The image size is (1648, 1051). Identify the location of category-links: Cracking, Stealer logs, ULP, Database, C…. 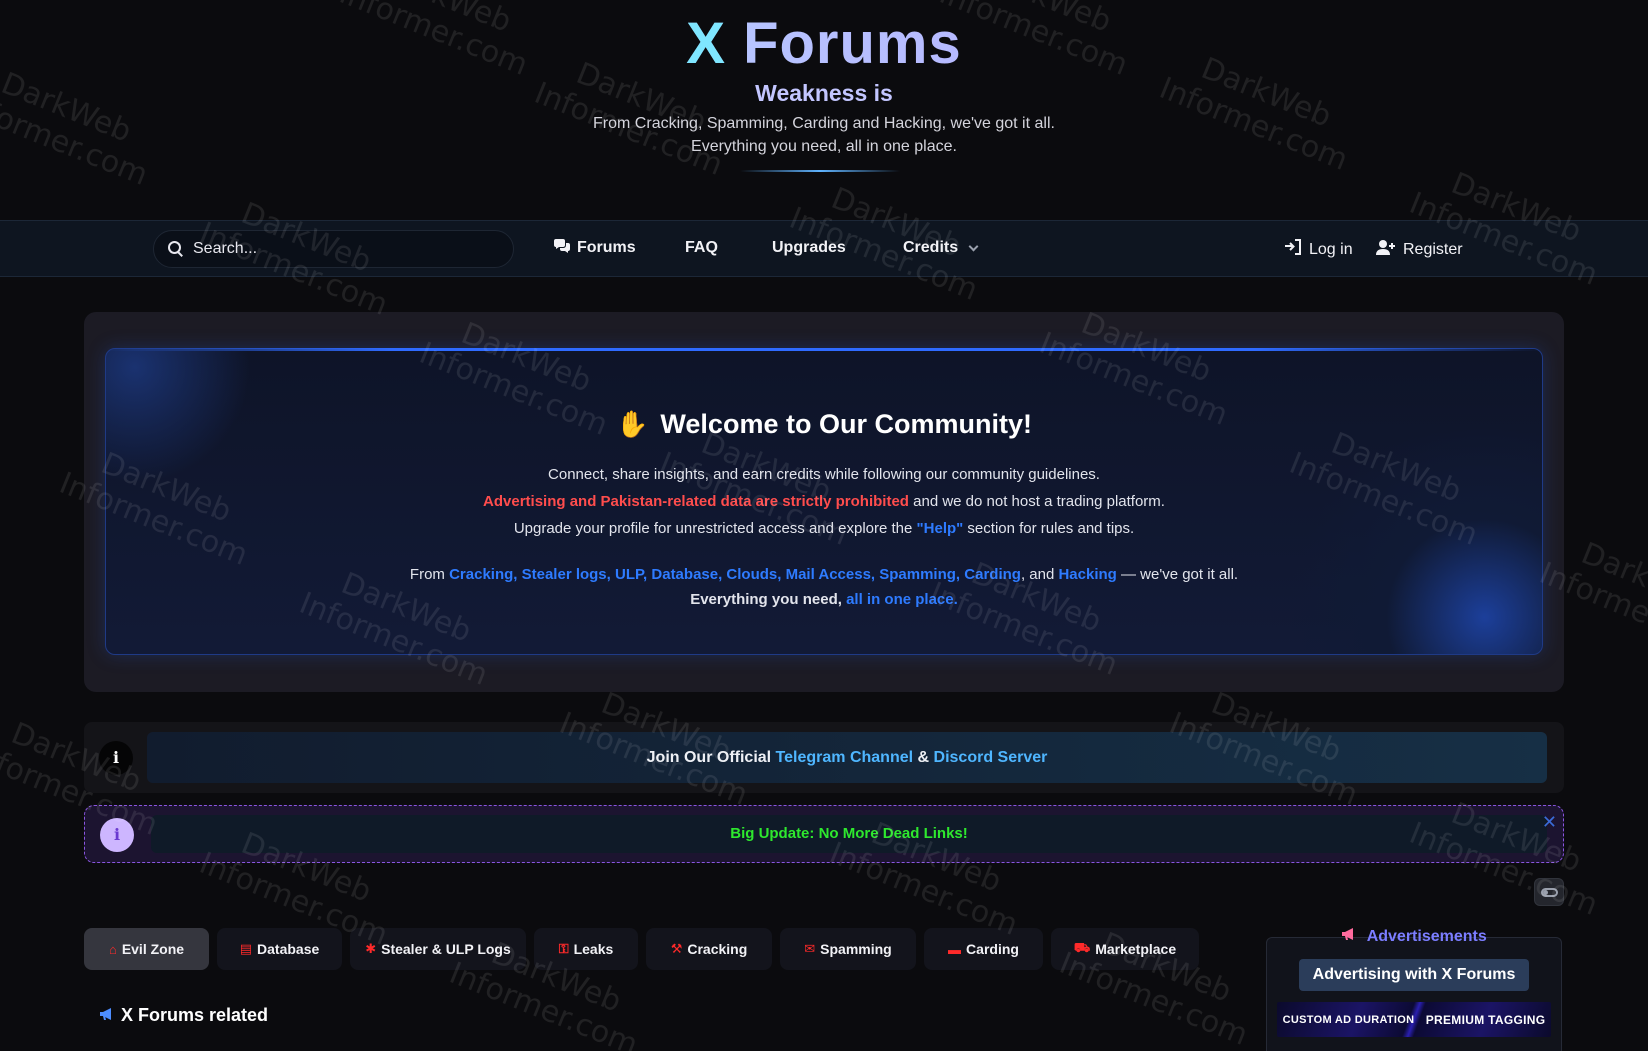
(735, 574).